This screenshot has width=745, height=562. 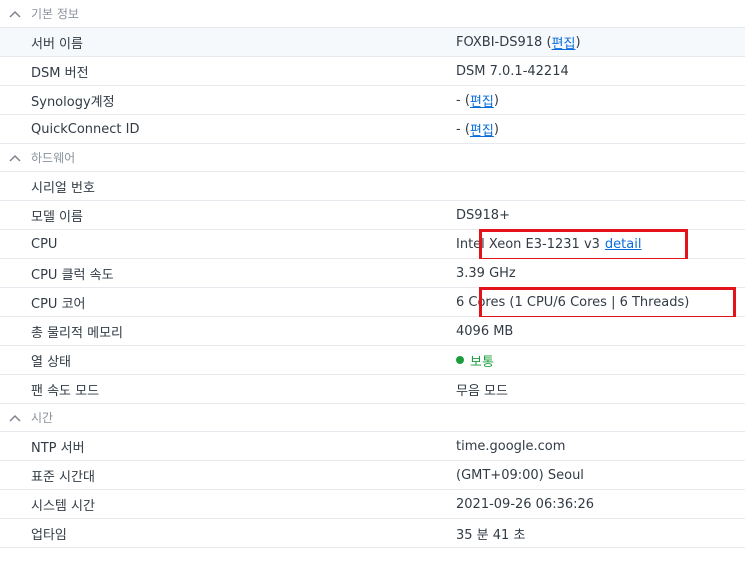 What do you see at coordinates (372, 533) in the screenshot?
I see `info-row-uptime: 업타임 35 분 41 초` at bounding box center [372, 533].